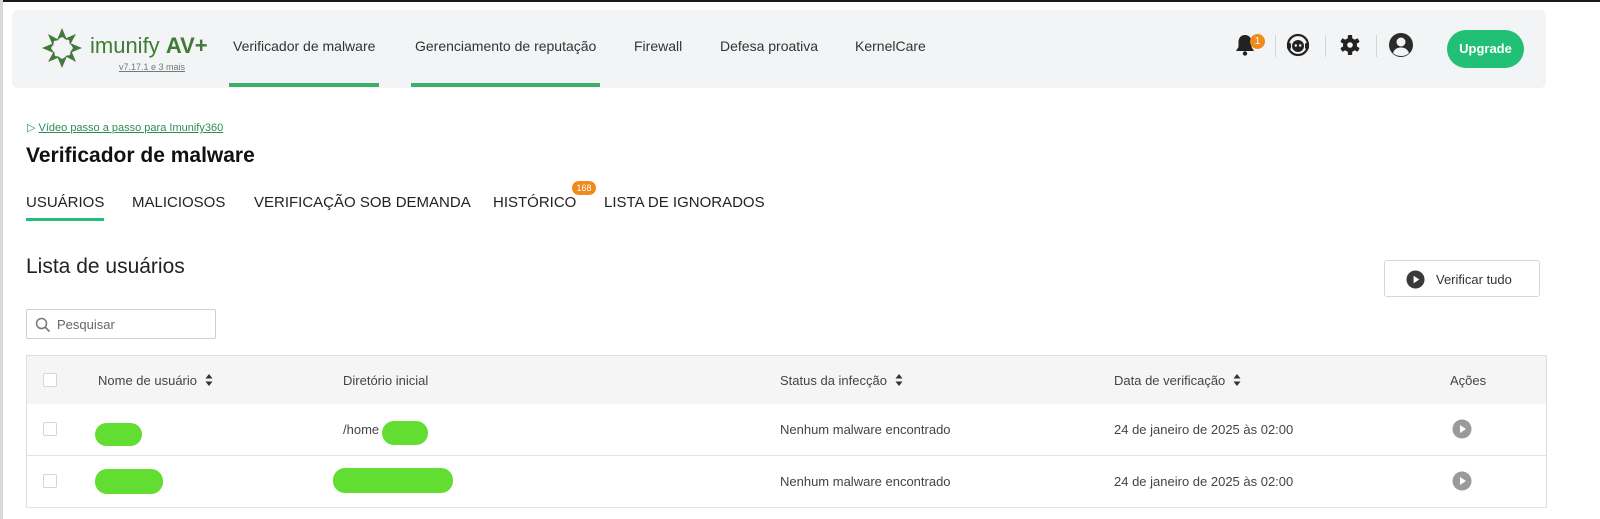 The width and height of the screenshot is (1600, 519). What do you see at coordinates (125, 45) in the screenshot?
I see `logo-text-main: imunify` at bounding box center [125, 45].